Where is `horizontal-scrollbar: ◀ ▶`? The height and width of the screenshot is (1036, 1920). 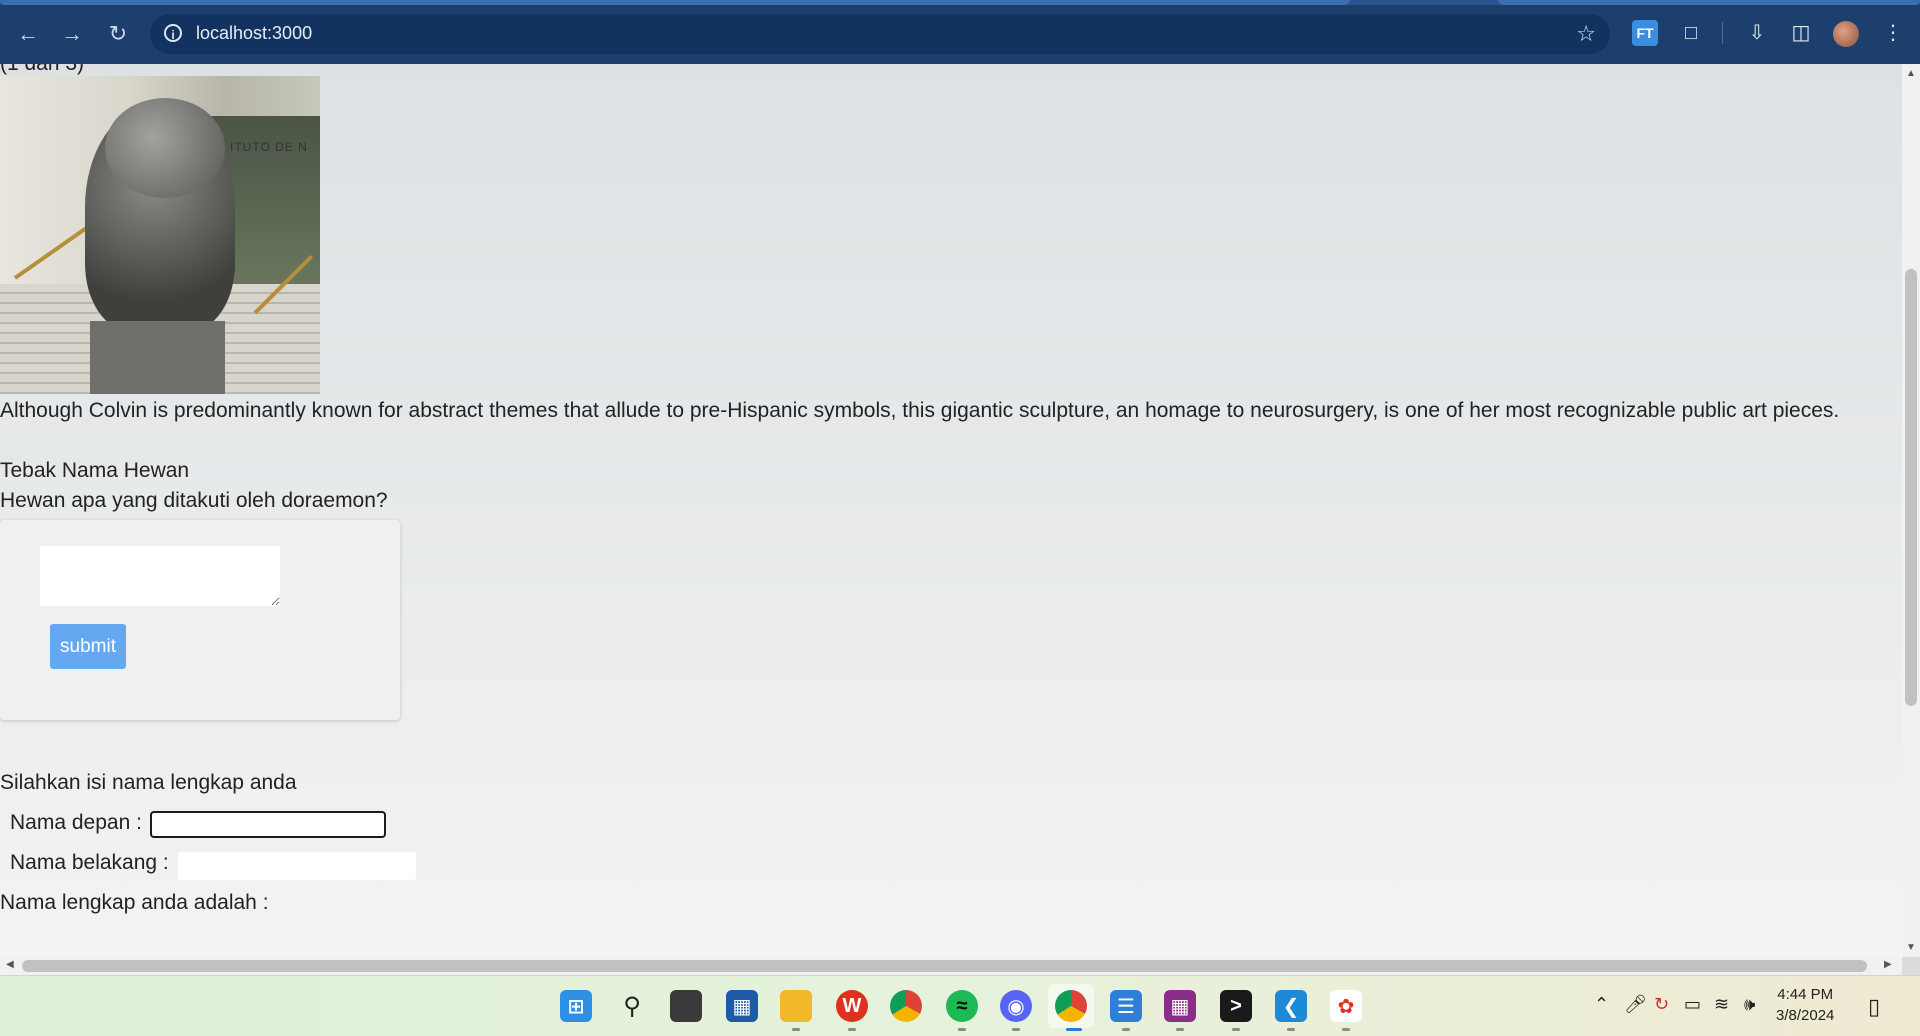
horizontal-scrollbar: ◀ ▶ is located at coordinates (951, 966).